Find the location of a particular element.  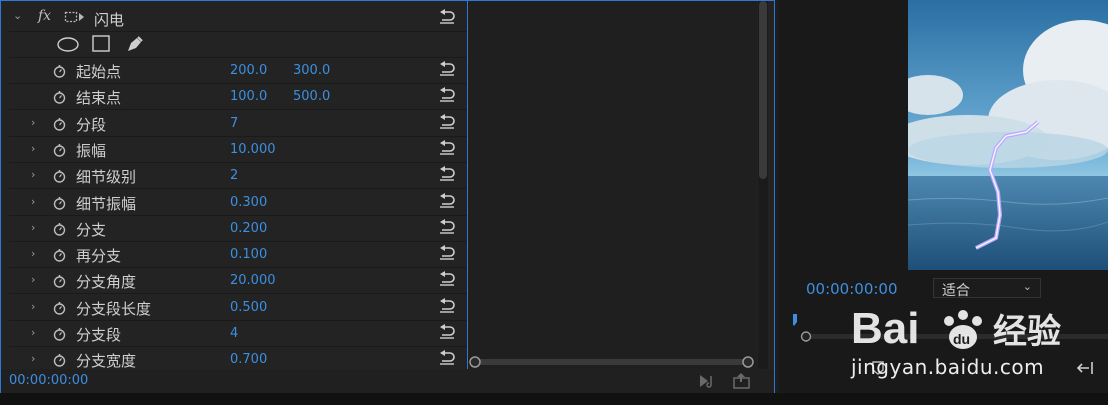

property-name: 振幅 is located at coordinates (91, 150).